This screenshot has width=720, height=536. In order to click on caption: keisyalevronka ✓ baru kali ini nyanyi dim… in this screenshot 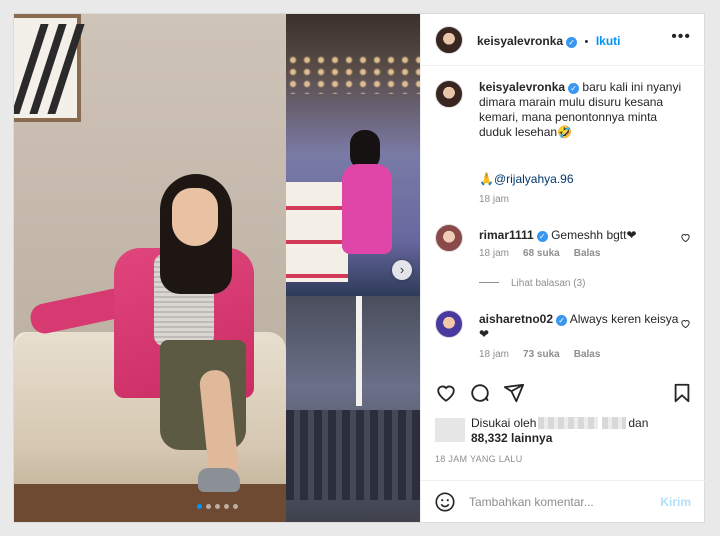, I will do `click(580, 109)`.